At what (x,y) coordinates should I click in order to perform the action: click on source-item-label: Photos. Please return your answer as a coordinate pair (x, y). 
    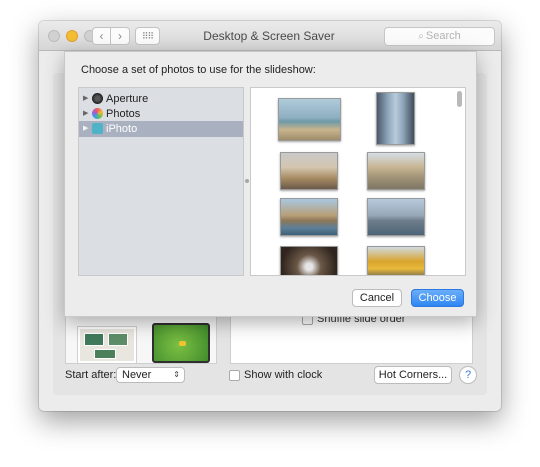
    Looking at the image, I should click on (123, 114).